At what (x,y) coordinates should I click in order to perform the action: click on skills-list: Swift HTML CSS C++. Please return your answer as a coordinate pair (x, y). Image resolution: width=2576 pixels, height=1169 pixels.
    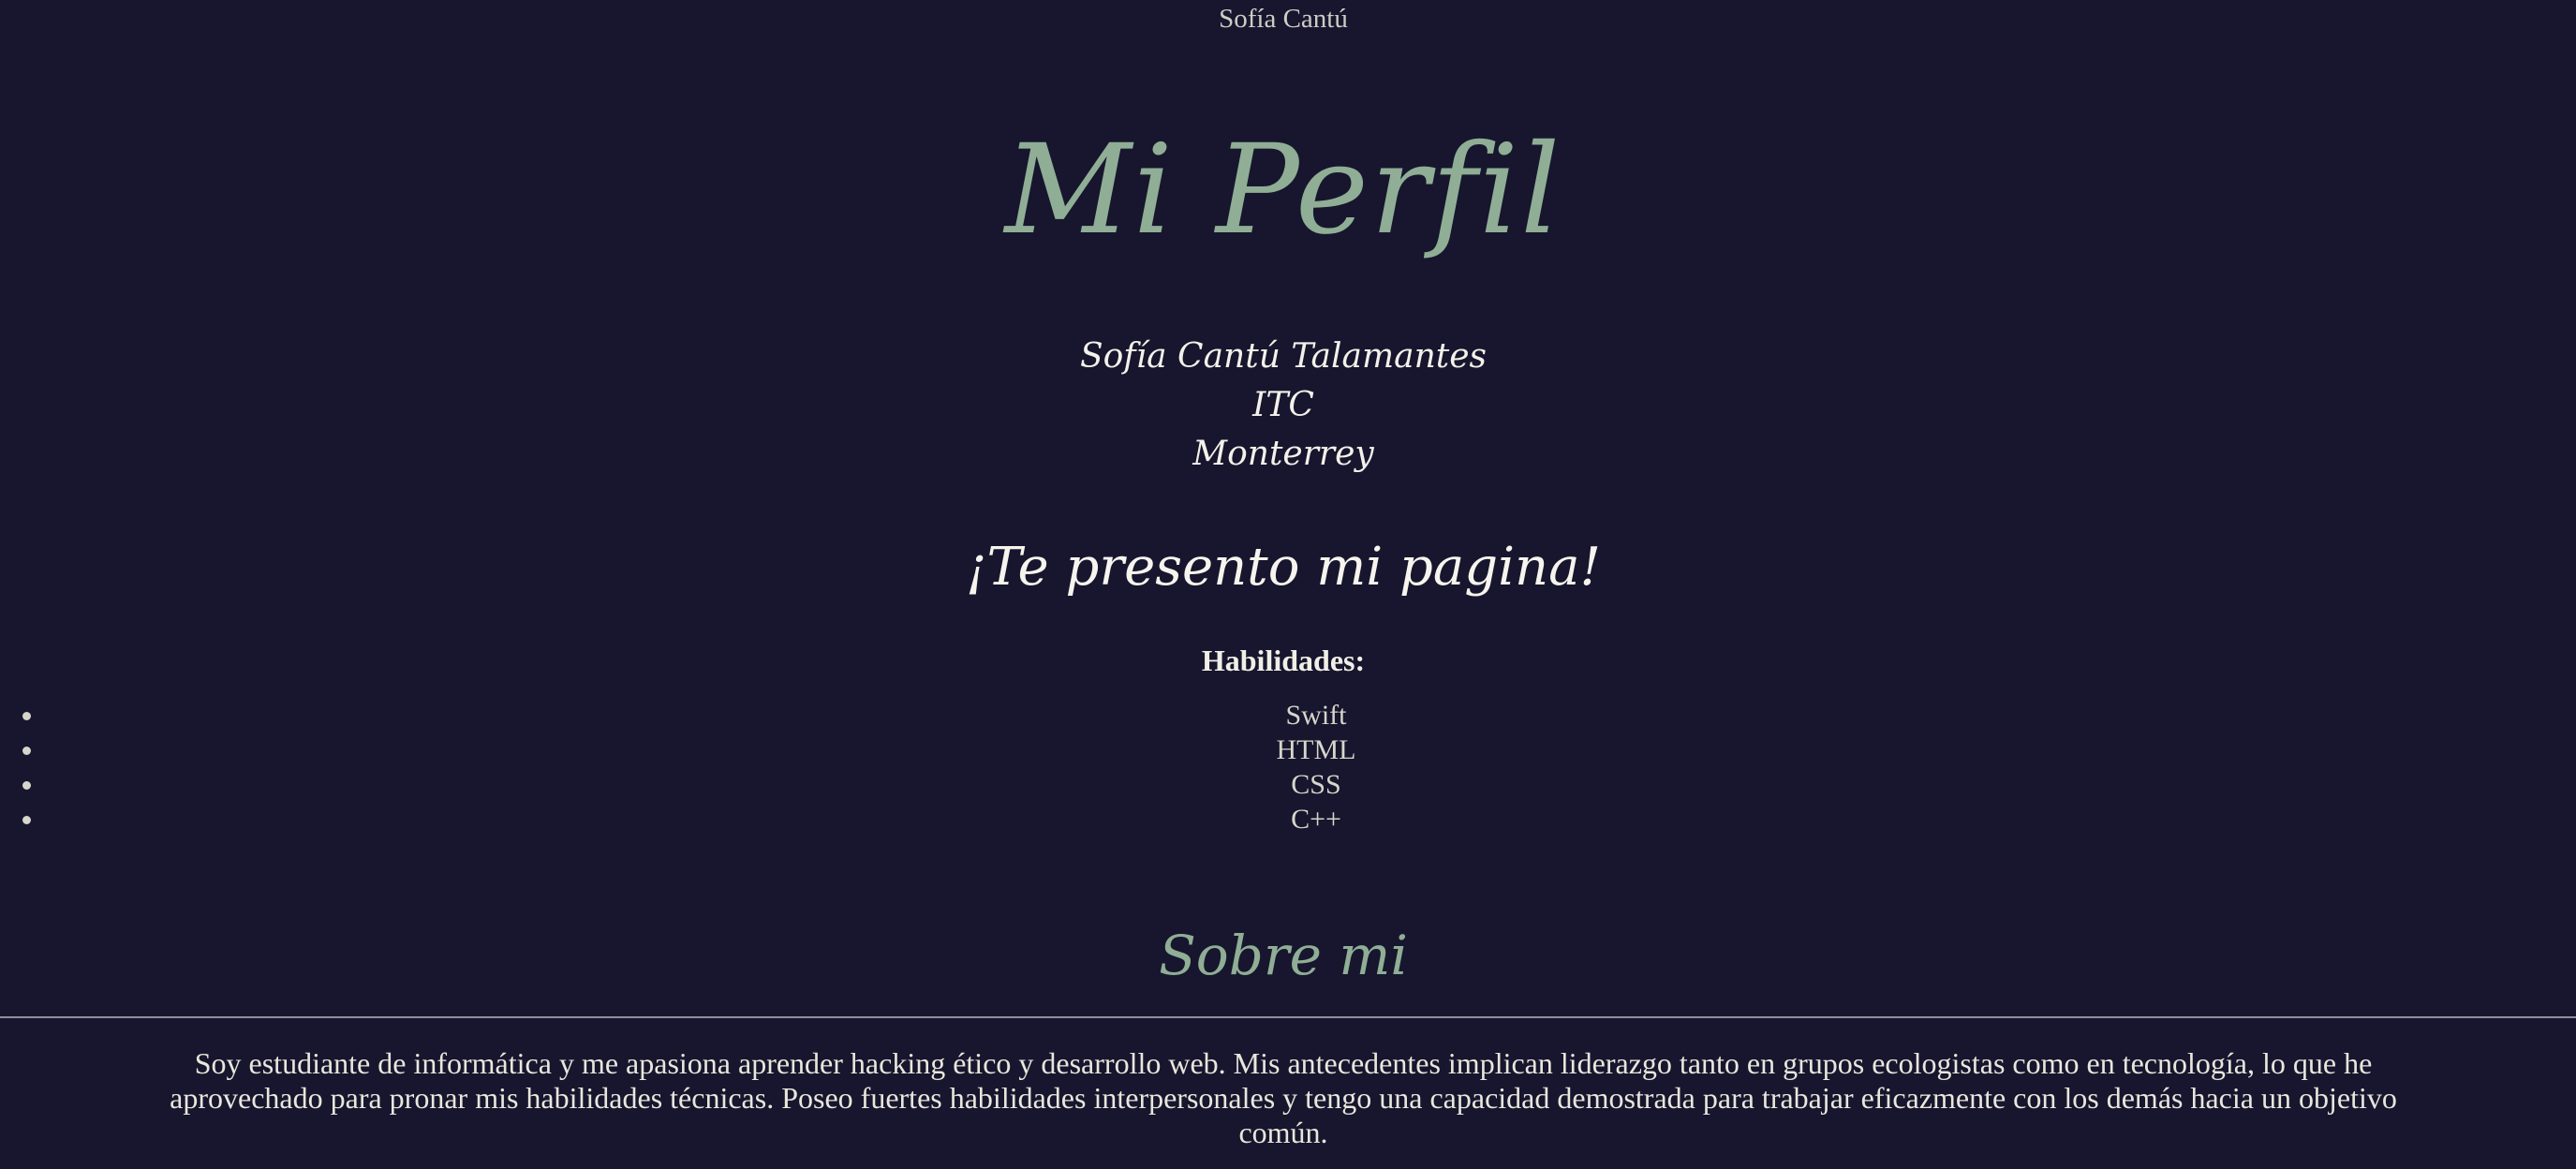
    Looking at the image, I should click on (1288, 767).